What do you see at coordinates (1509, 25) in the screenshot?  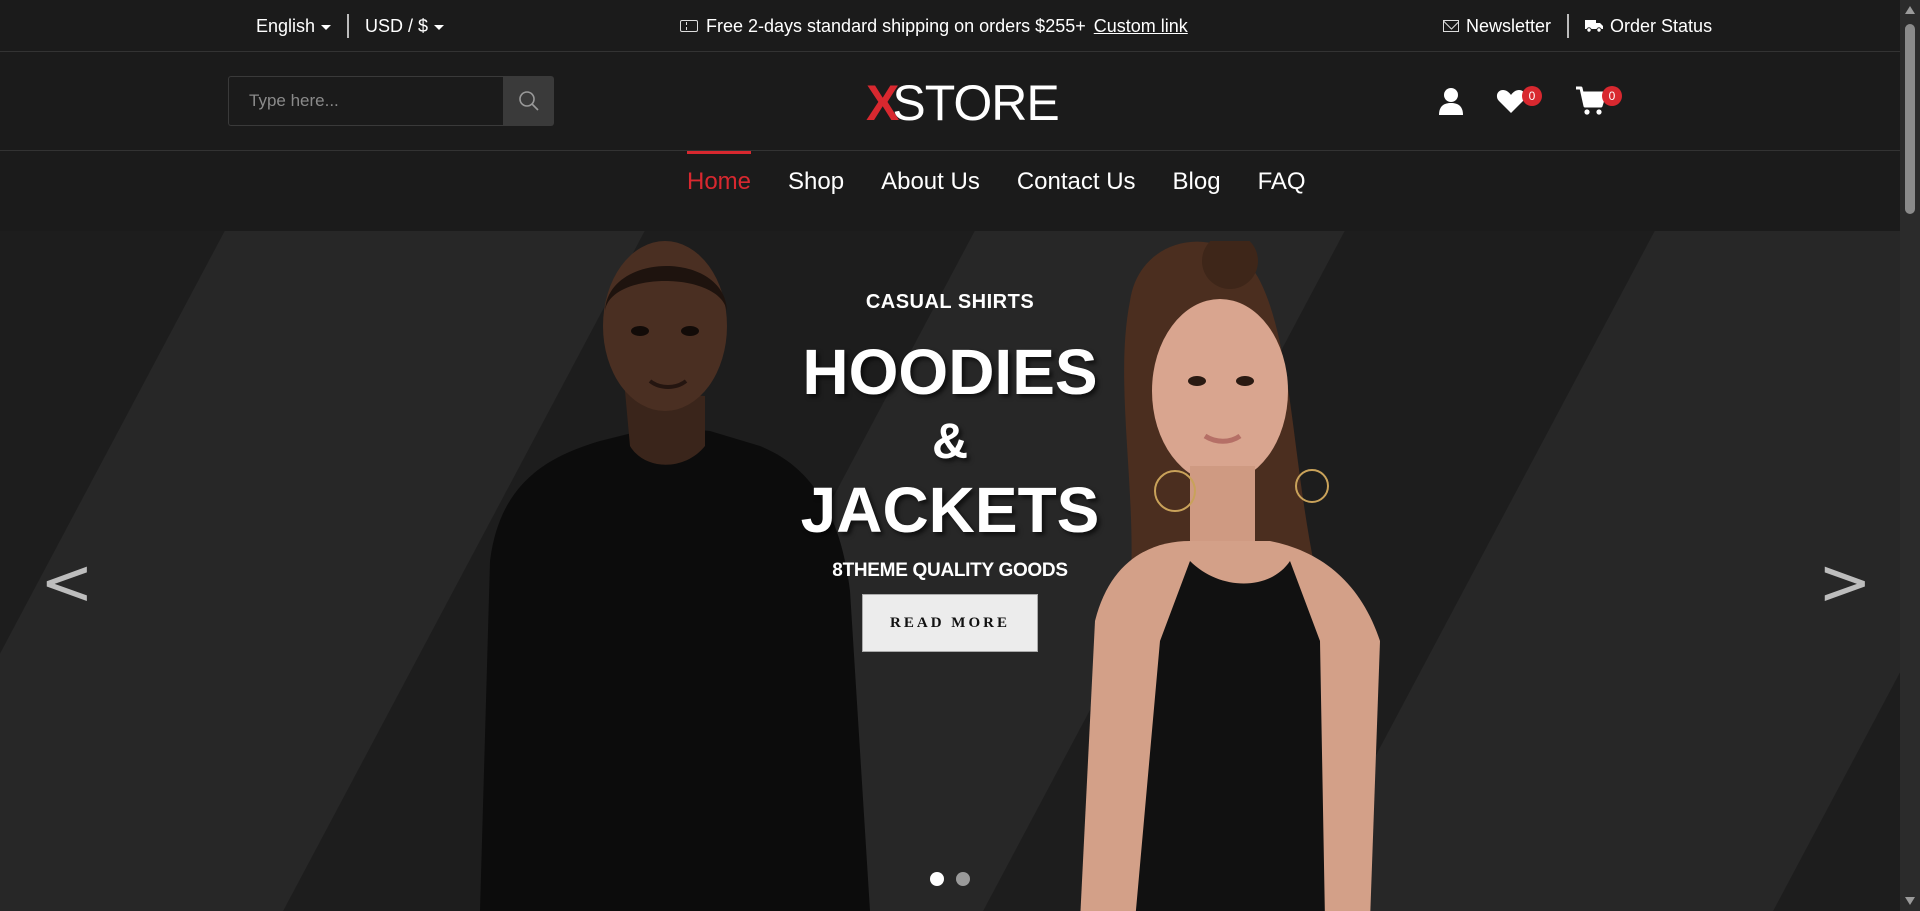 I see `newsletter-label: Newsletter` at bounding box center [1509, 25].